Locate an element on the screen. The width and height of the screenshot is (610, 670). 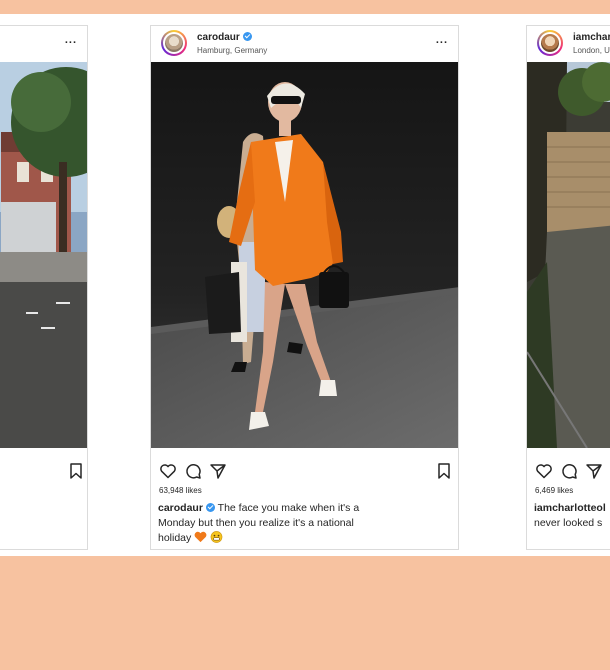
post-username: carodaur is located at coordinates (224, 37).